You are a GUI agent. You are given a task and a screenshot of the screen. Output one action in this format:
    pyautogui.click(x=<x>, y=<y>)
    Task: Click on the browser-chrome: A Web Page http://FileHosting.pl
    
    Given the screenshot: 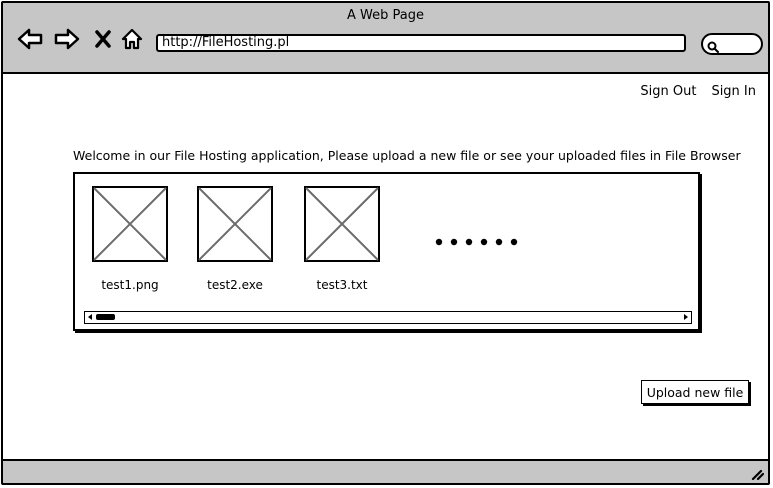 What is the action you would take?
    pyautogui.click(x=385, y=38)
    